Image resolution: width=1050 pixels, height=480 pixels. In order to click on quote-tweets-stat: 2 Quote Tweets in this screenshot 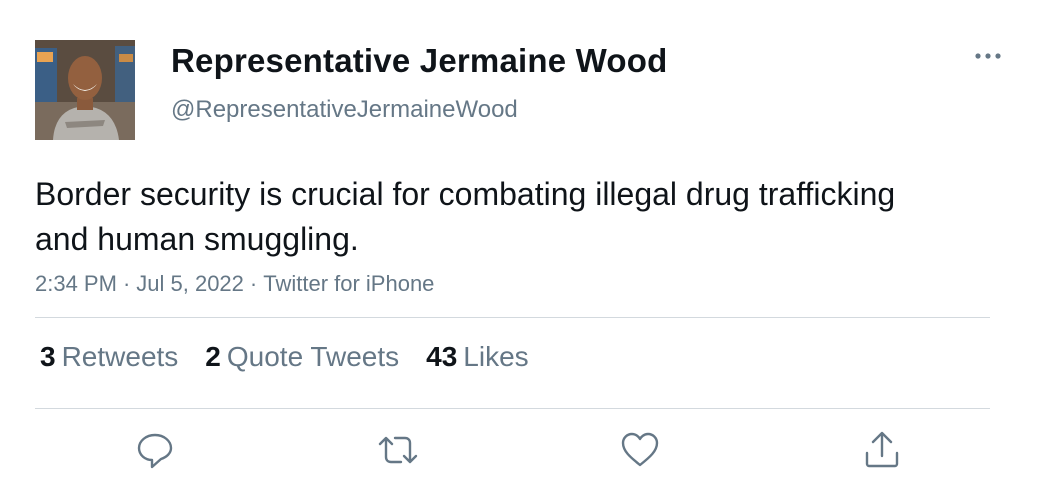, I will do `click(302, 357)`.